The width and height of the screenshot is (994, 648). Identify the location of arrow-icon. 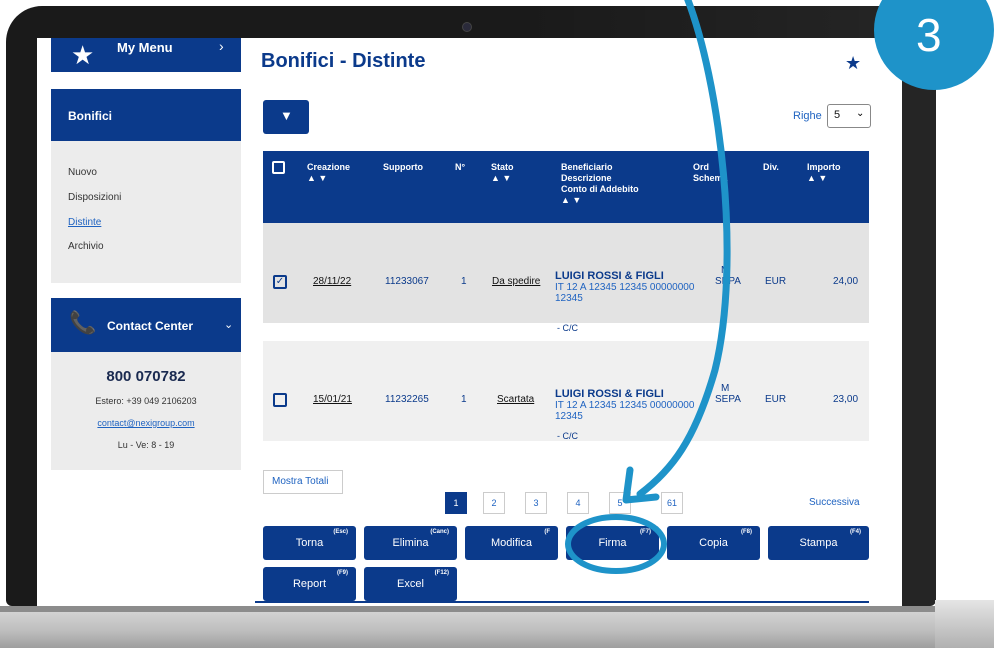
(648, 287).